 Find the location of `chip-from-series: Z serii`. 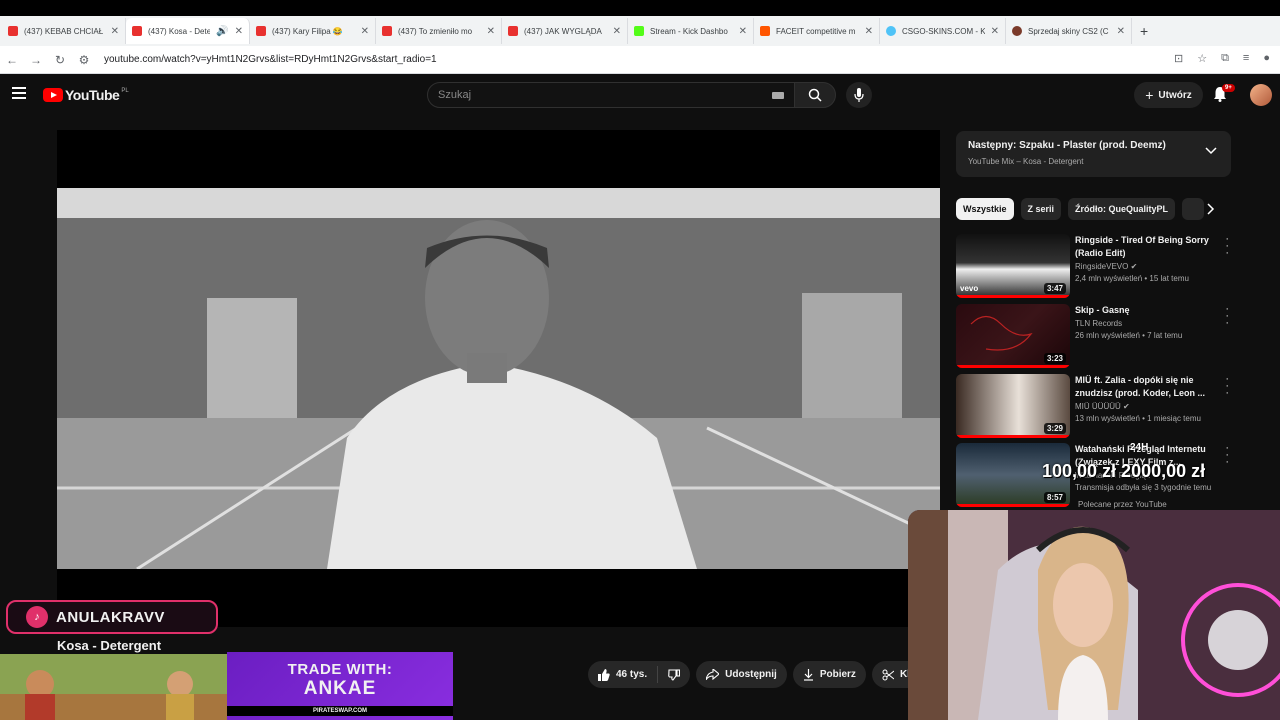

chip-from-series: Z serii is located at coordinates (1041, 209).